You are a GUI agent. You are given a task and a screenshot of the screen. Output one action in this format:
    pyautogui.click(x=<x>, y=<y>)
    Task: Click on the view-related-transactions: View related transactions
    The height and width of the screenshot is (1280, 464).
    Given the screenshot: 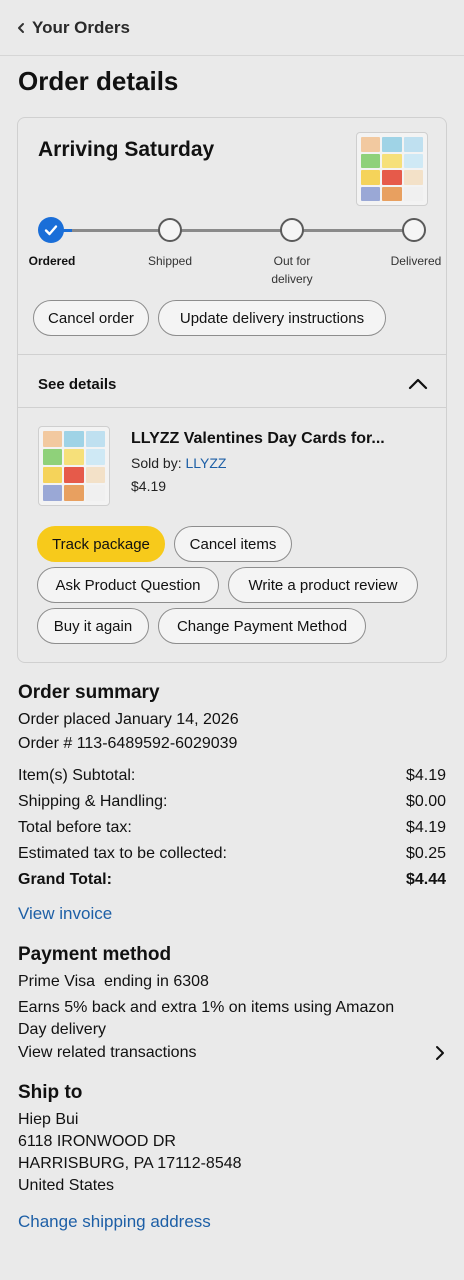 What is the action you would take?
    pyautogui.click(x=232, y=1053)
    